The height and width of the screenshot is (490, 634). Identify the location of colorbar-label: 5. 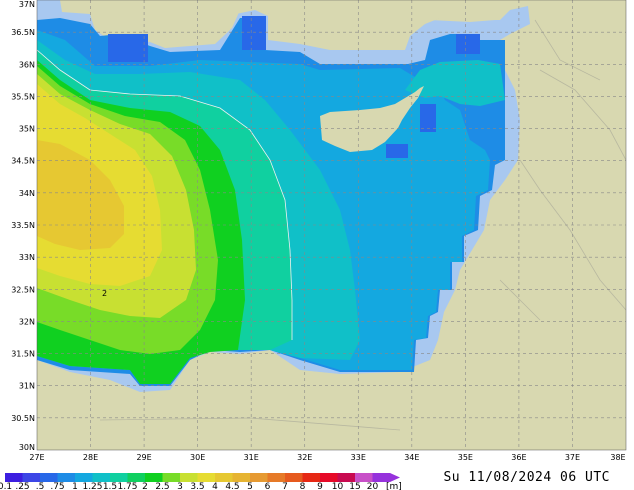
(250, 486).